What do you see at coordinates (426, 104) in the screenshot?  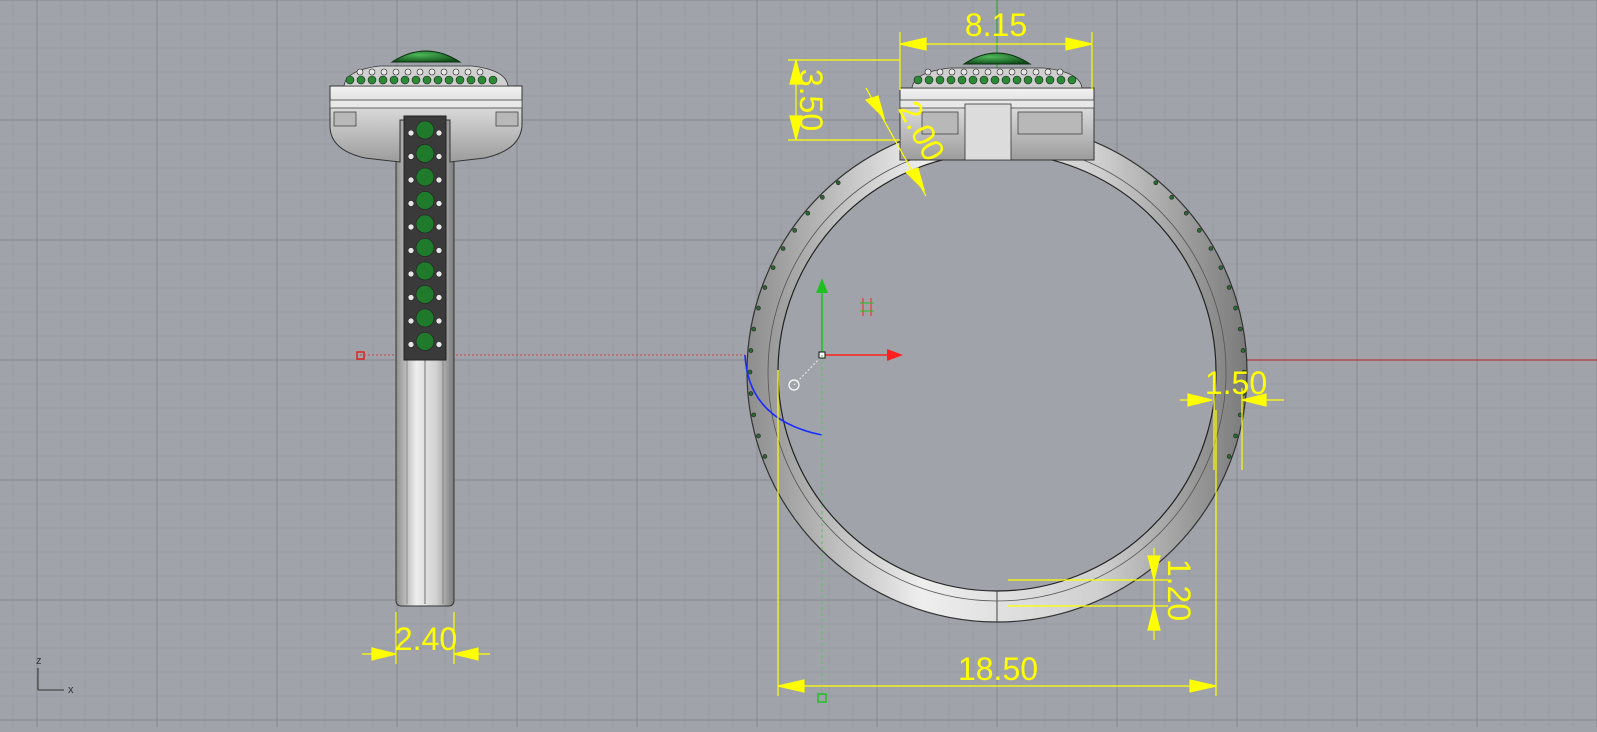 I see `side-head-rail` at bounding box center [426, 104].